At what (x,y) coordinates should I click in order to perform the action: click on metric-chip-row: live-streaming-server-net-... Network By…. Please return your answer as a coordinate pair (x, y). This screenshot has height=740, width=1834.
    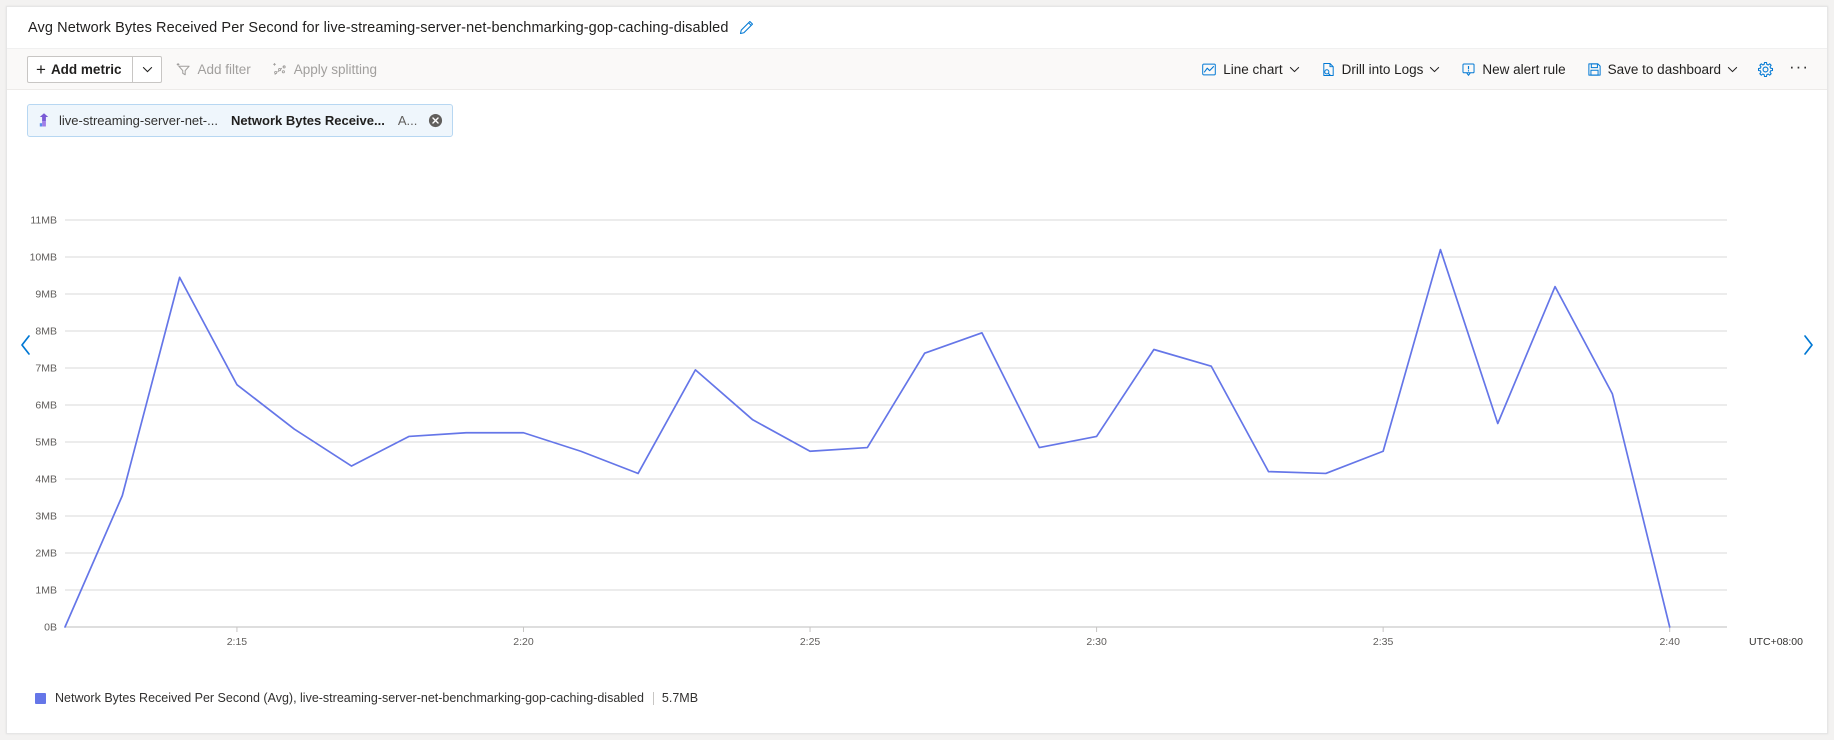
    Looking at the image, I should click on (917, 120).